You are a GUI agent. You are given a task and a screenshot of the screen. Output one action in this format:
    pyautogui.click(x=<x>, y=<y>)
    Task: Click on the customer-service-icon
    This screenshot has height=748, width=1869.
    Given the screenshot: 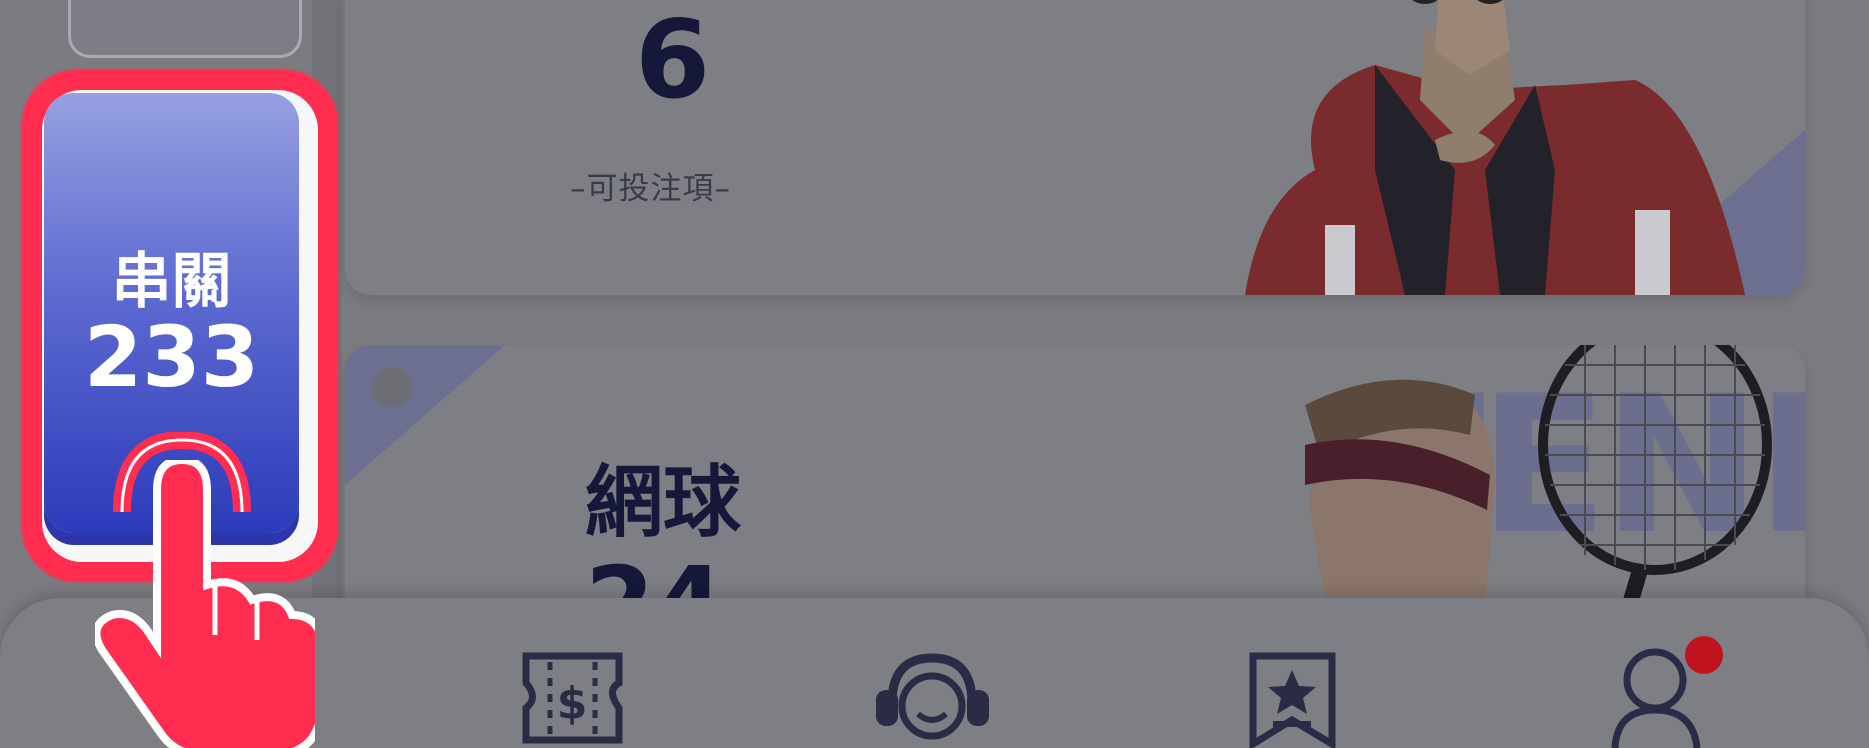 What is the action you would take?
    pyautogui.click(x=932, y=696)
    